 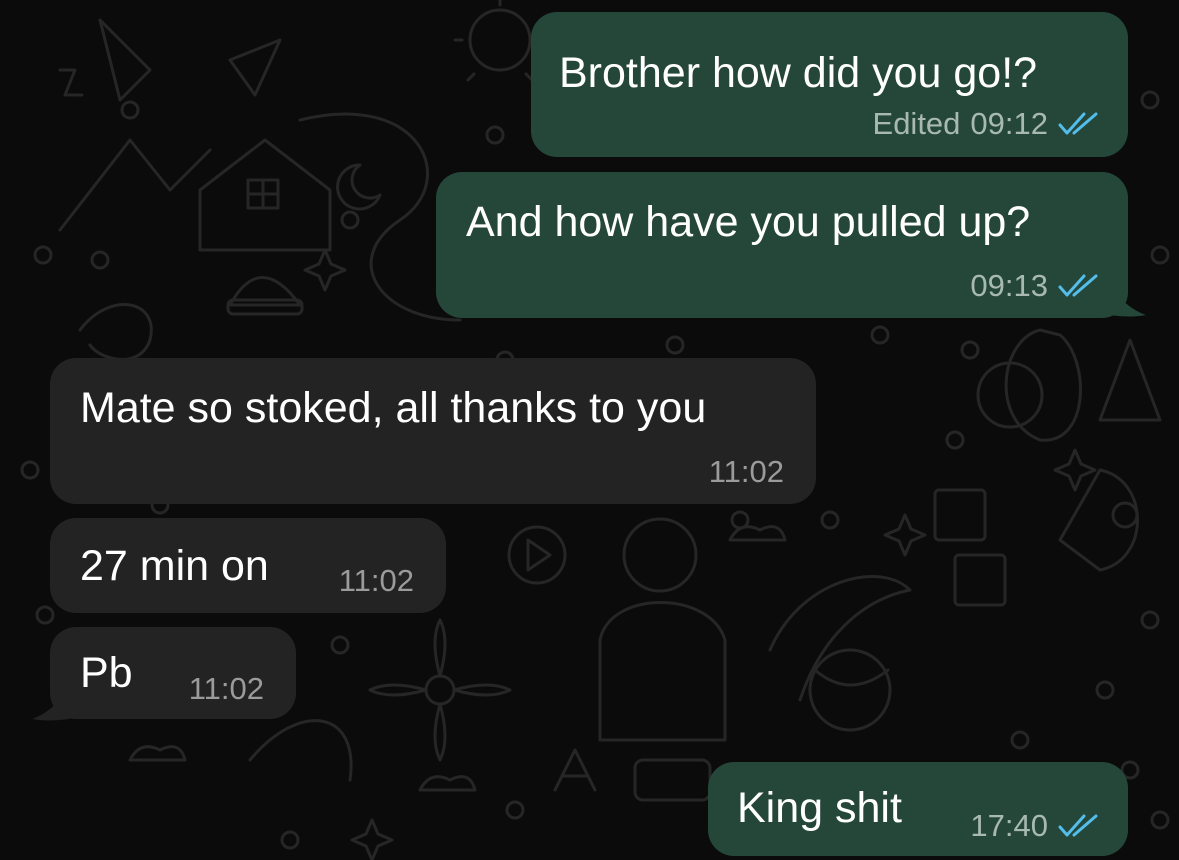 I want to click on incoming-message: Pb 11:02, so click(x=173, y=673).